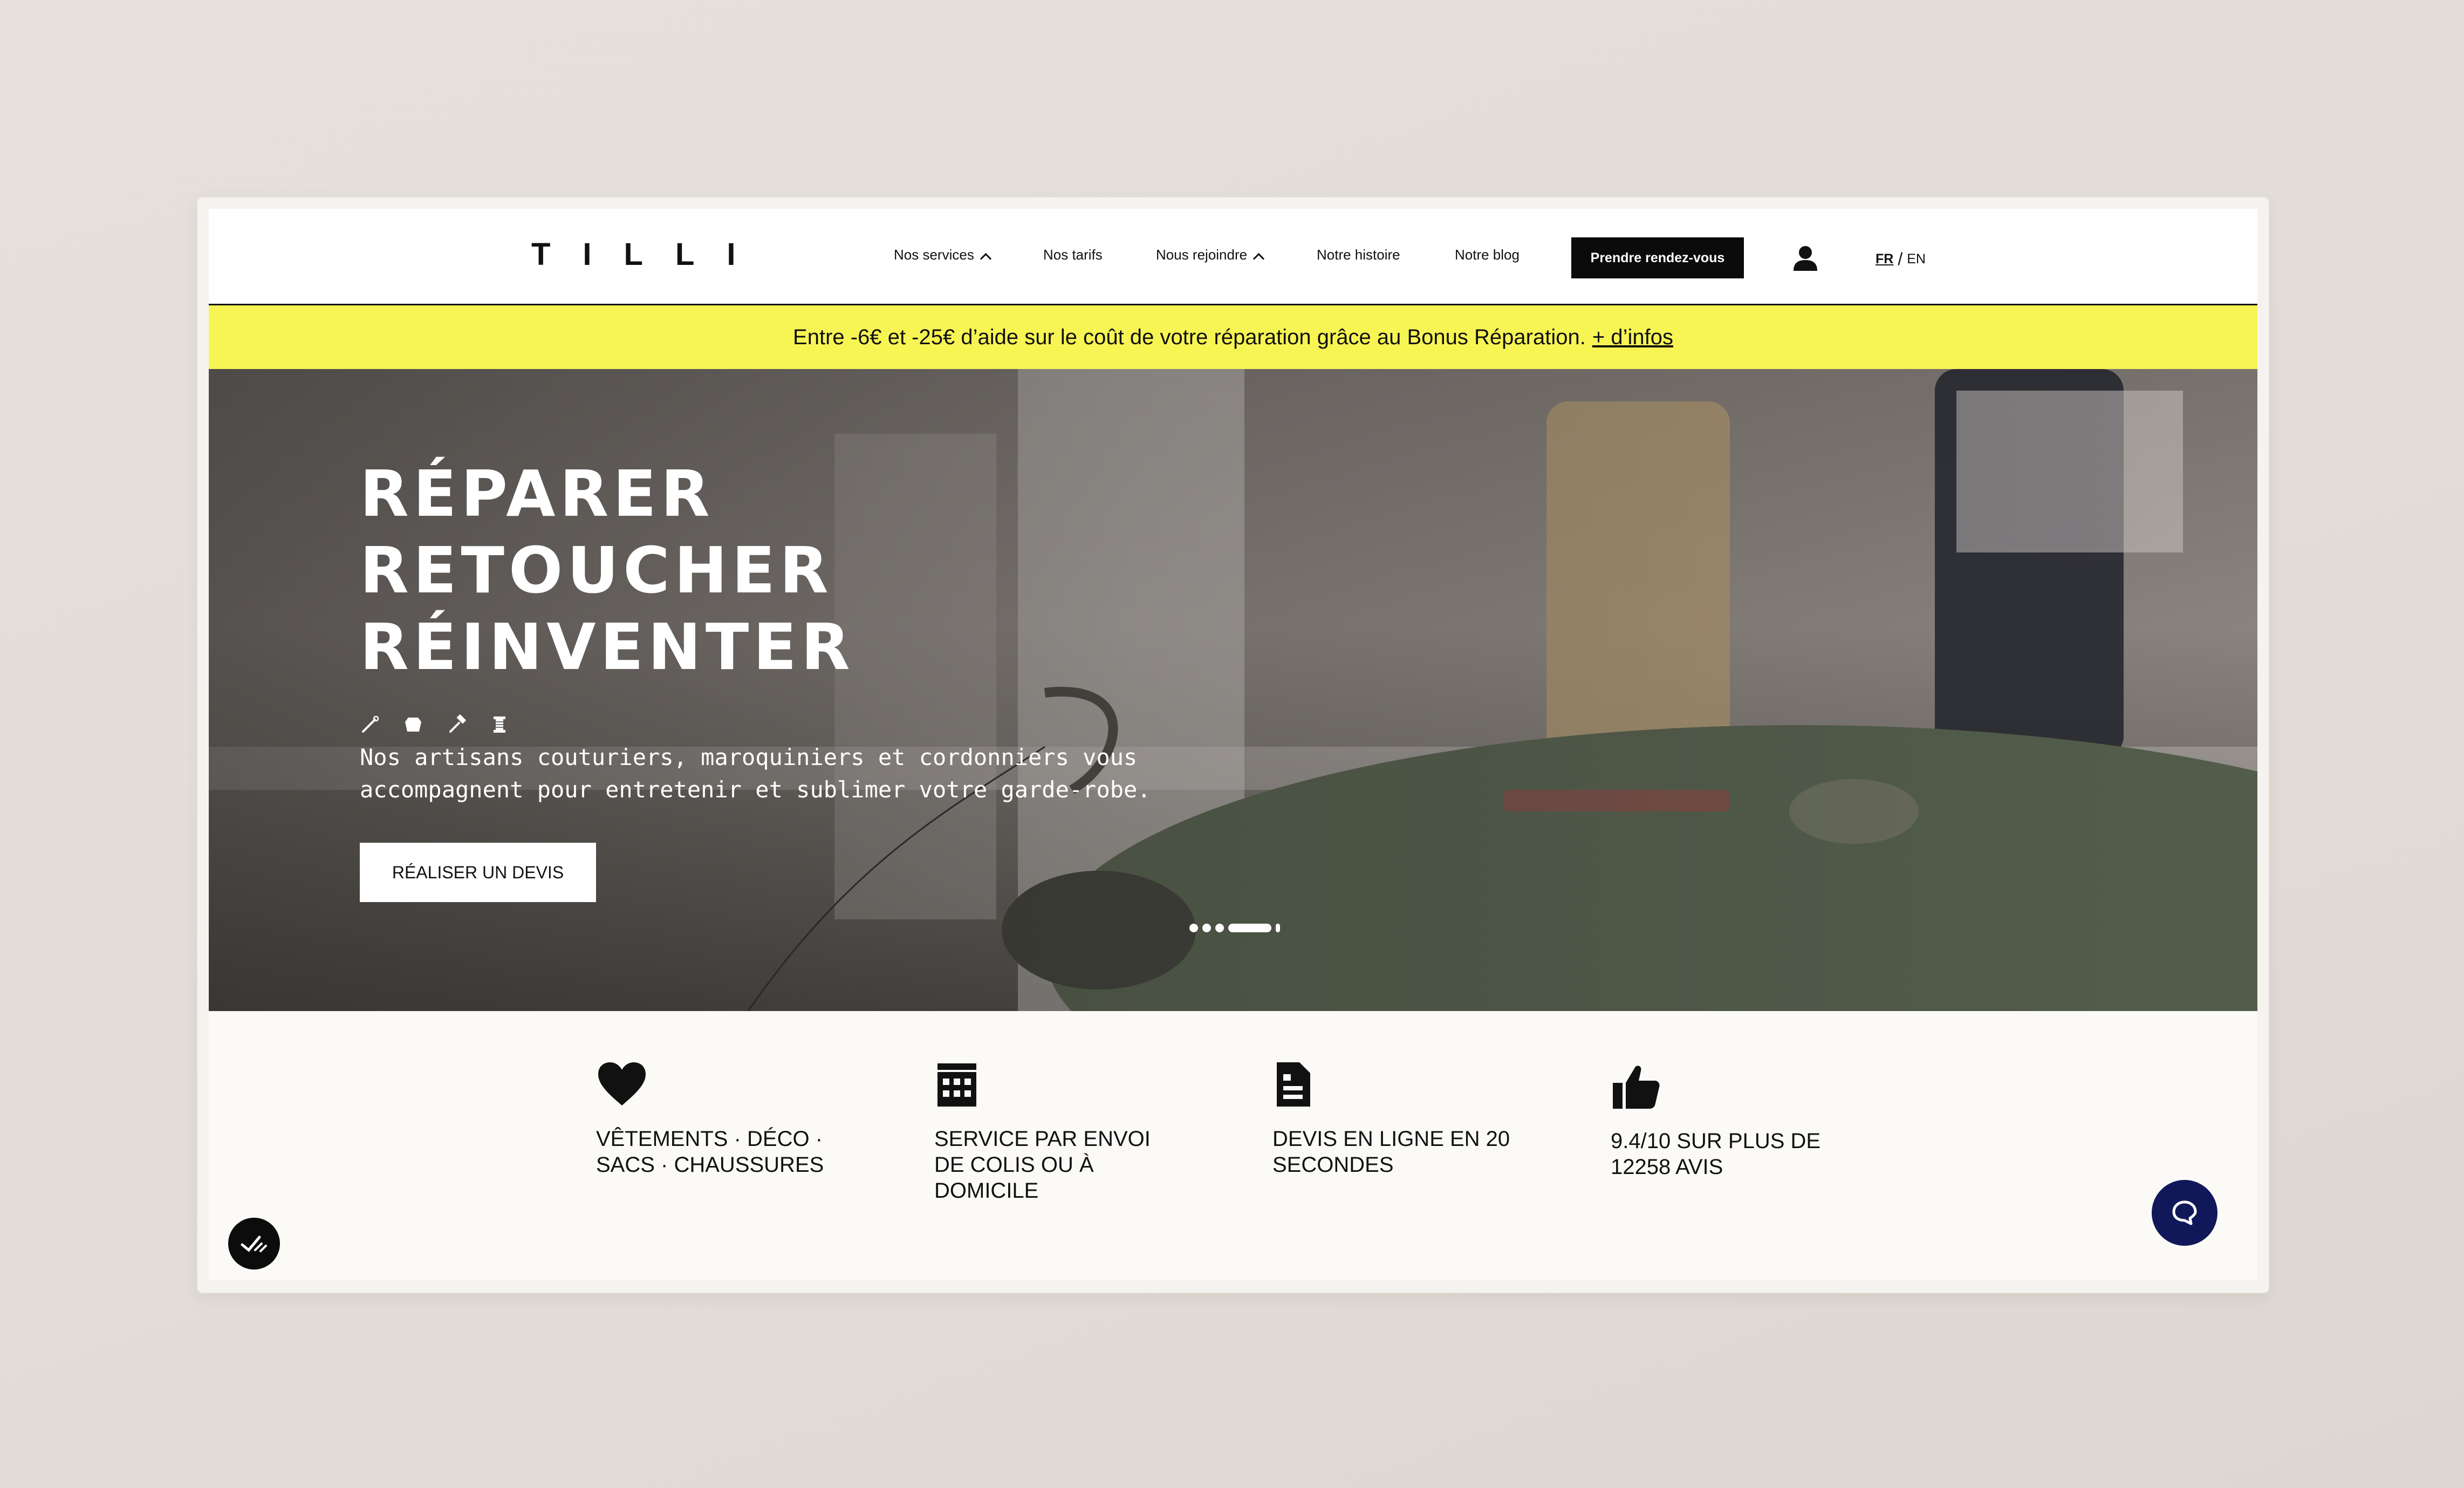 The width and height of the screenshot is (2464, 1488). I want to click on hero-title-line: RETOUCHER, so click(597, 570).